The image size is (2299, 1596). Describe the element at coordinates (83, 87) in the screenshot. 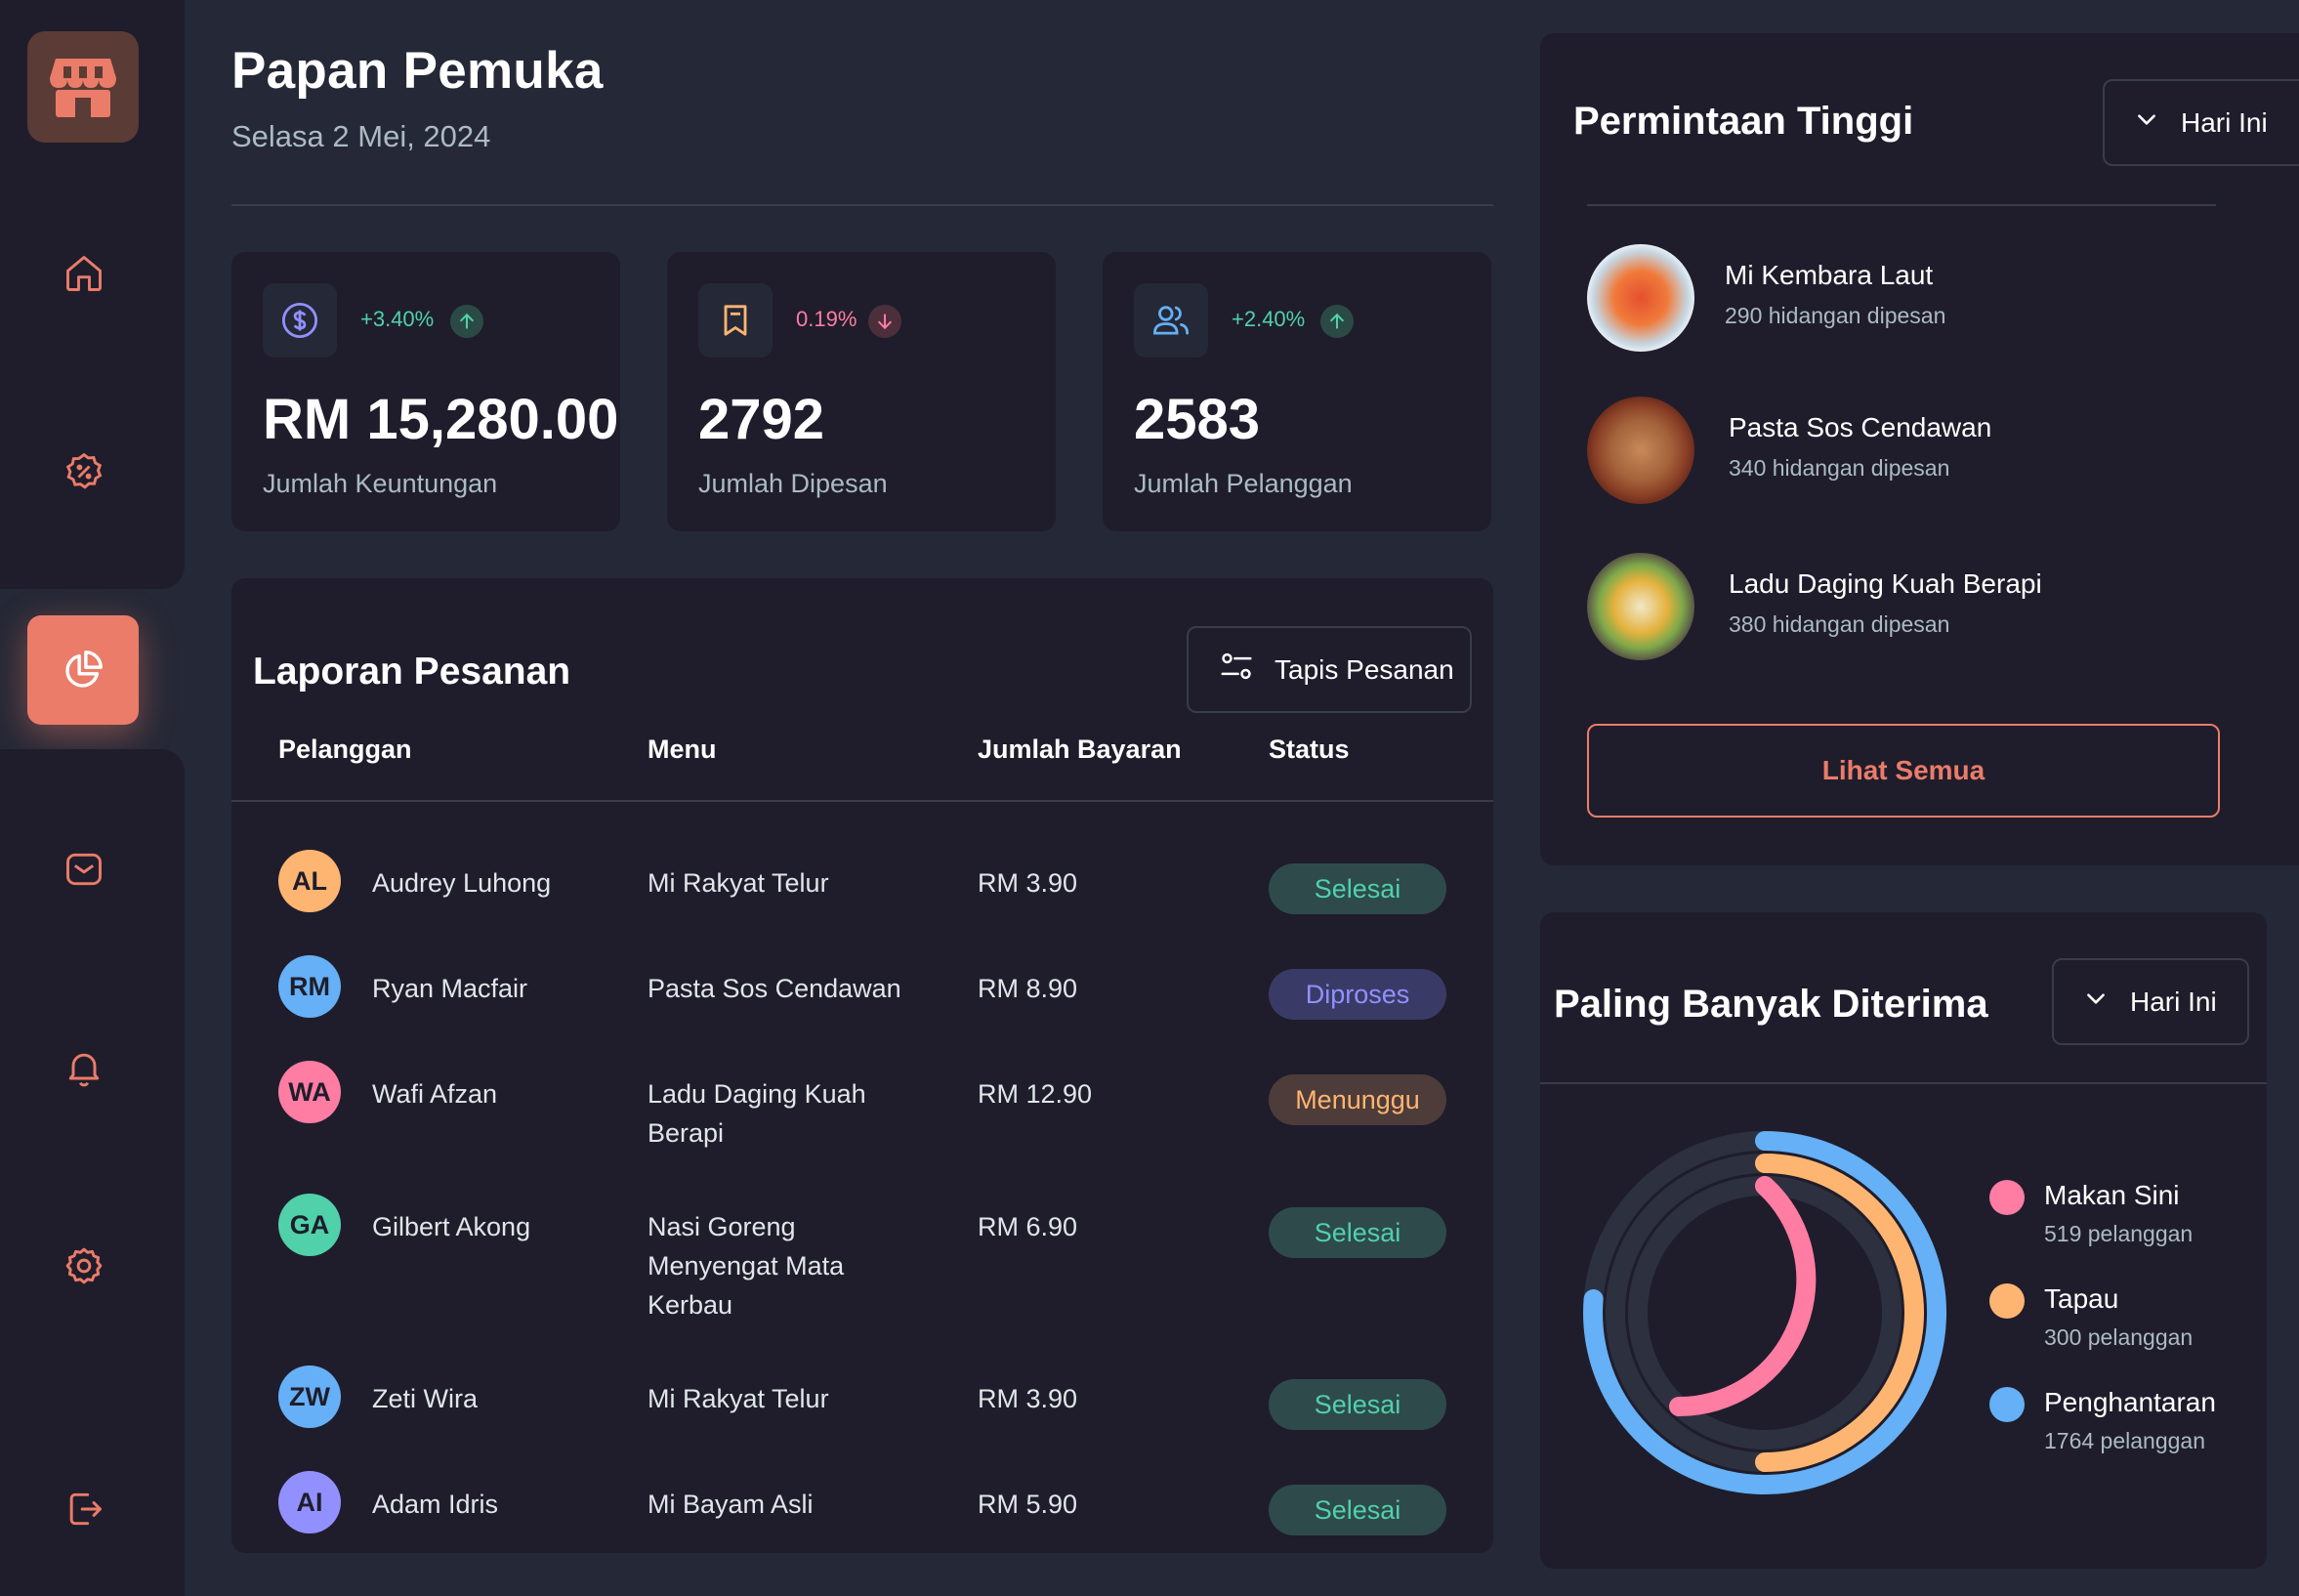

I see `store-icon` at that location.